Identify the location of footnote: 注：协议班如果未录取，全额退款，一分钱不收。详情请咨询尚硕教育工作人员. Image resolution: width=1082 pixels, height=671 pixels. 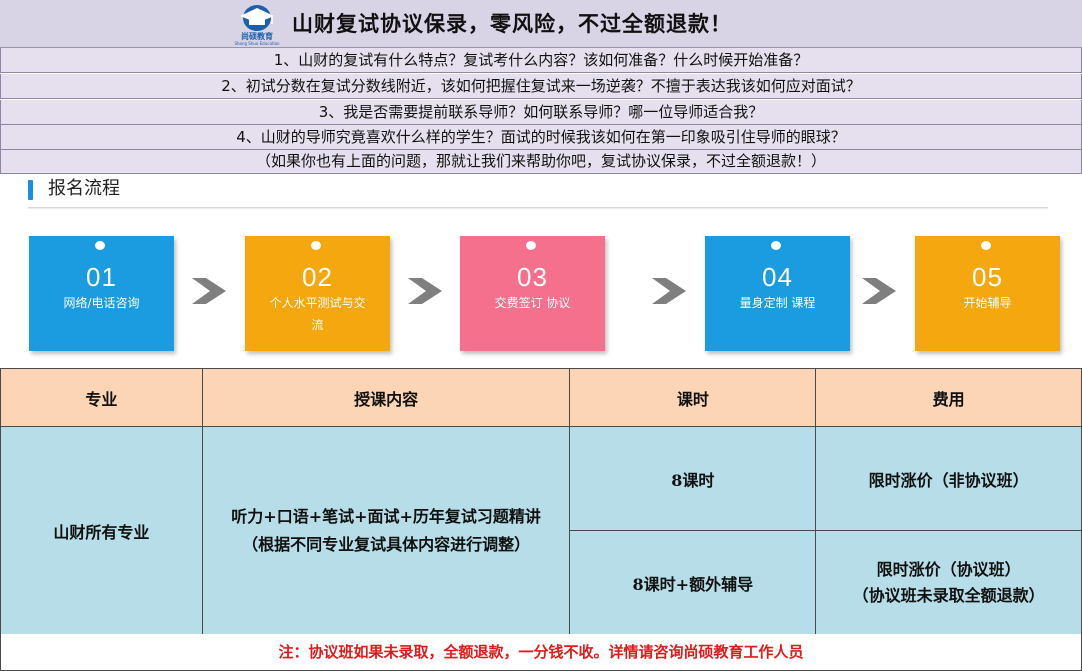
(541, 652).